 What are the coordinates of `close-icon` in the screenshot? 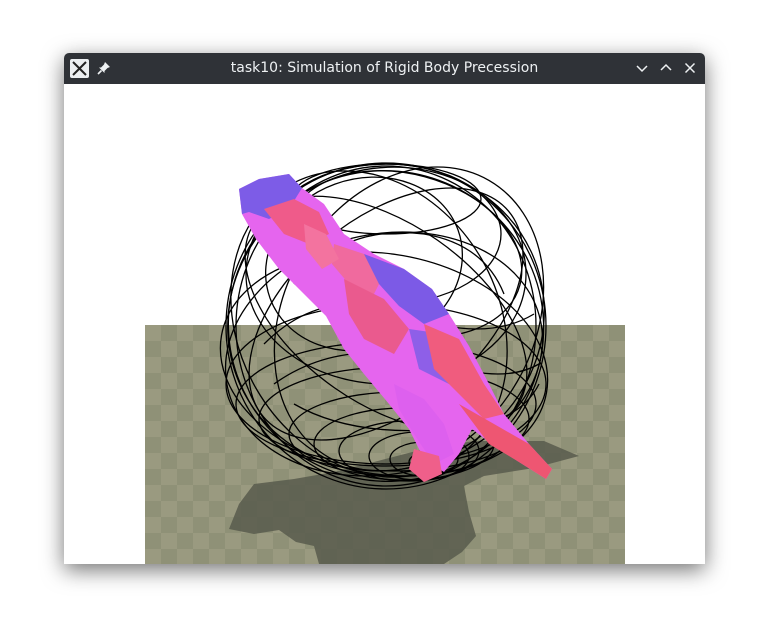 It's located at (690, 68).